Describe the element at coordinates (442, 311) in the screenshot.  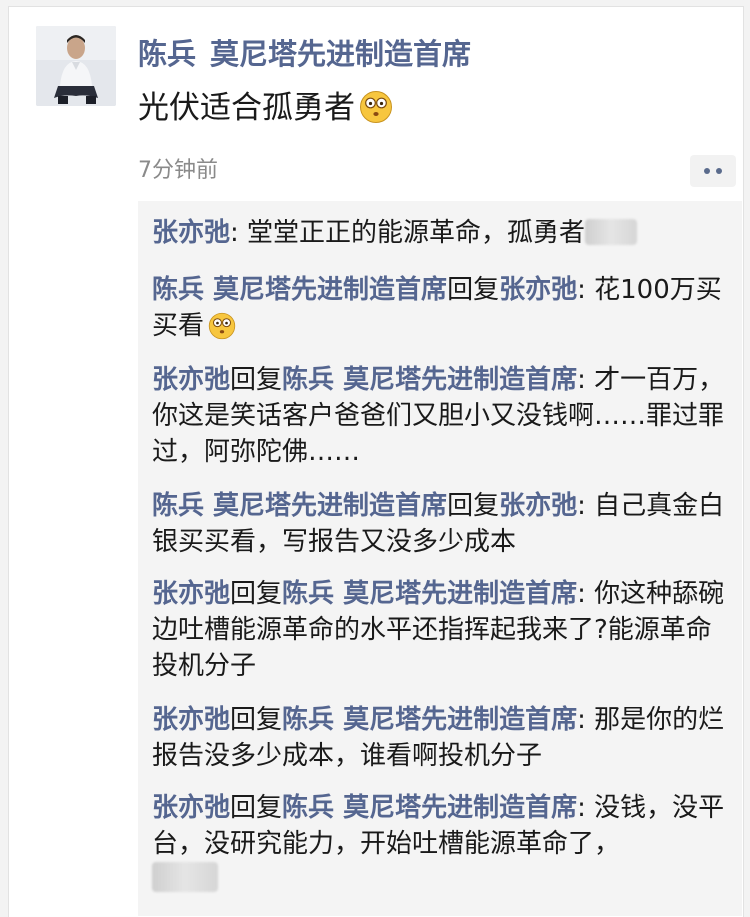
I see `comment-item: 陈兵 莫尼塔先进制造首席回复张亦弛: 花100万买买看` at that location.